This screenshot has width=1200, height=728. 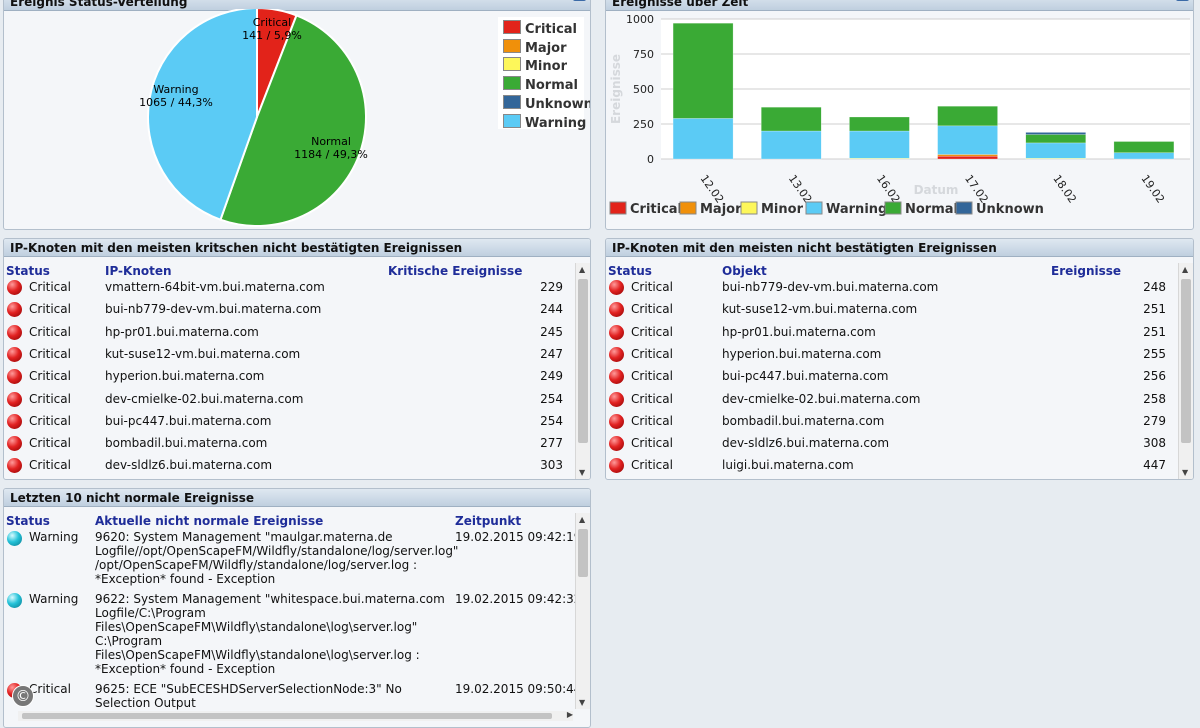 What do you see at coordinates (1154, 420) in the screenshot?
I see `event-count: 279` at bounding box center [1154, 420].